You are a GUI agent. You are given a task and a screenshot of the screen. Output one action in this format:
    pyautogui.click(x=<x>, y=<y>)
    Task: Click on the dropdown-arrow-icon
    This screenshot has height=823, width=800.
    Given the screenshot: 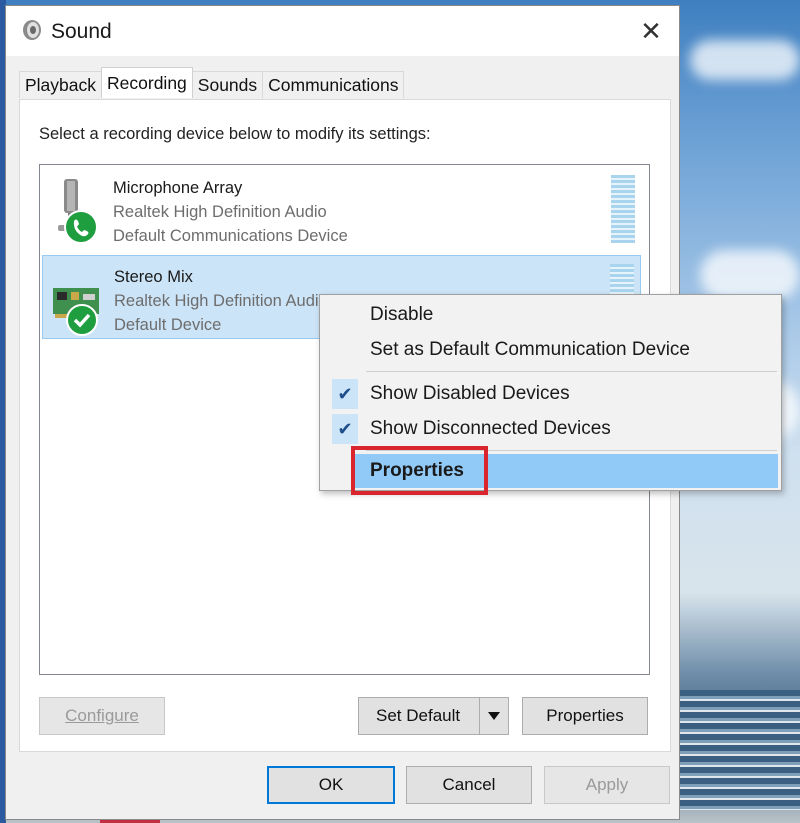 What is the action you would take?
    pyautogui.click(x=493, y=716)
    